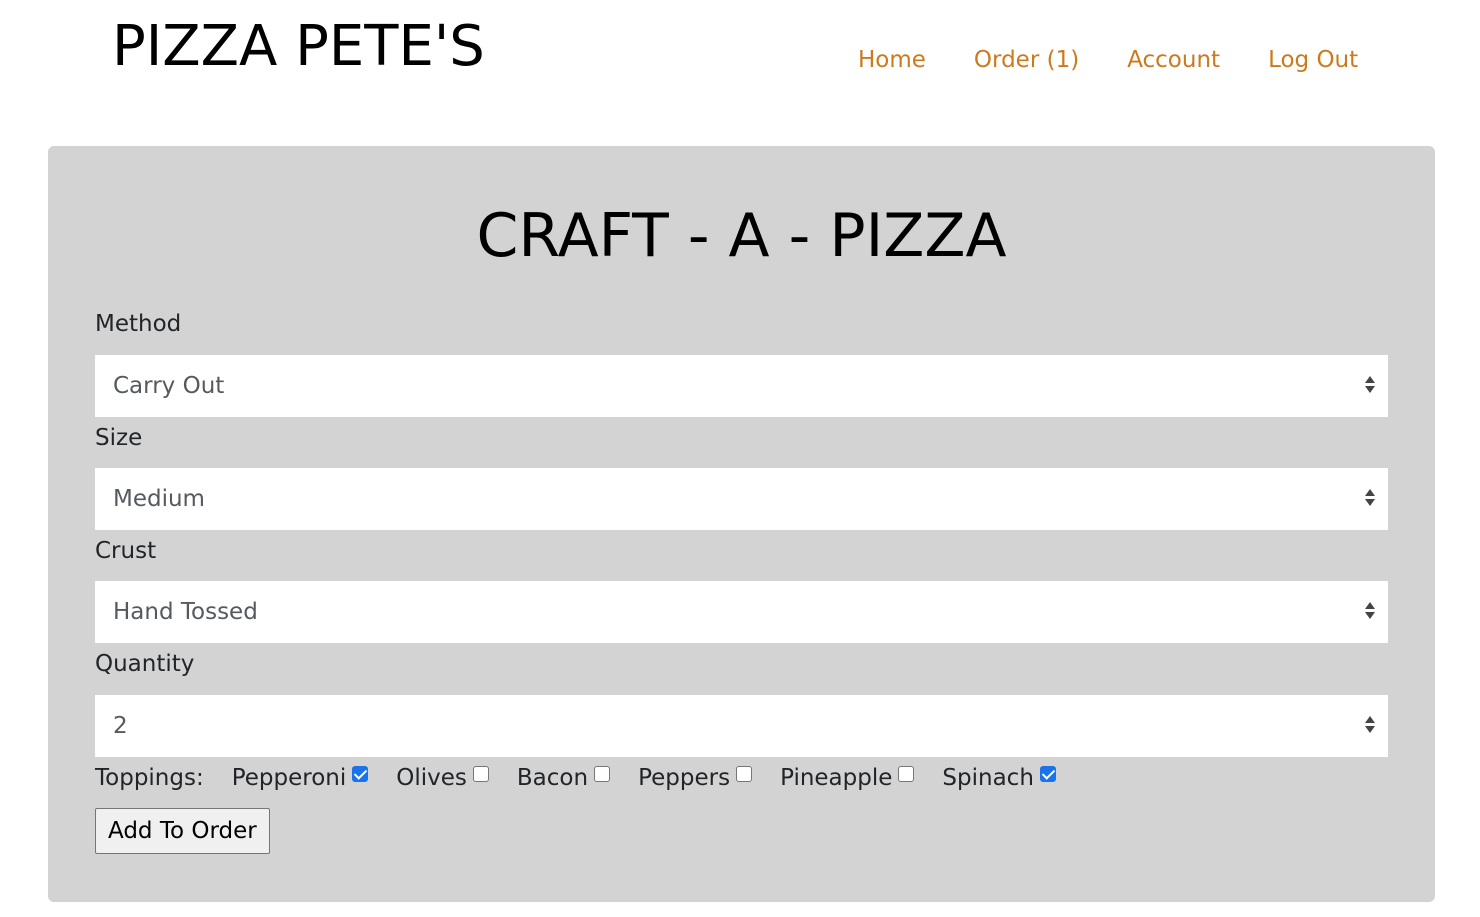 The width and height of the screenshot is (1480, 917). What do you see at coordinates (298, 46) in the screenshot?
I see `brand-logo-text: PIZZA PETE'S` at bounding box center [298, 46].